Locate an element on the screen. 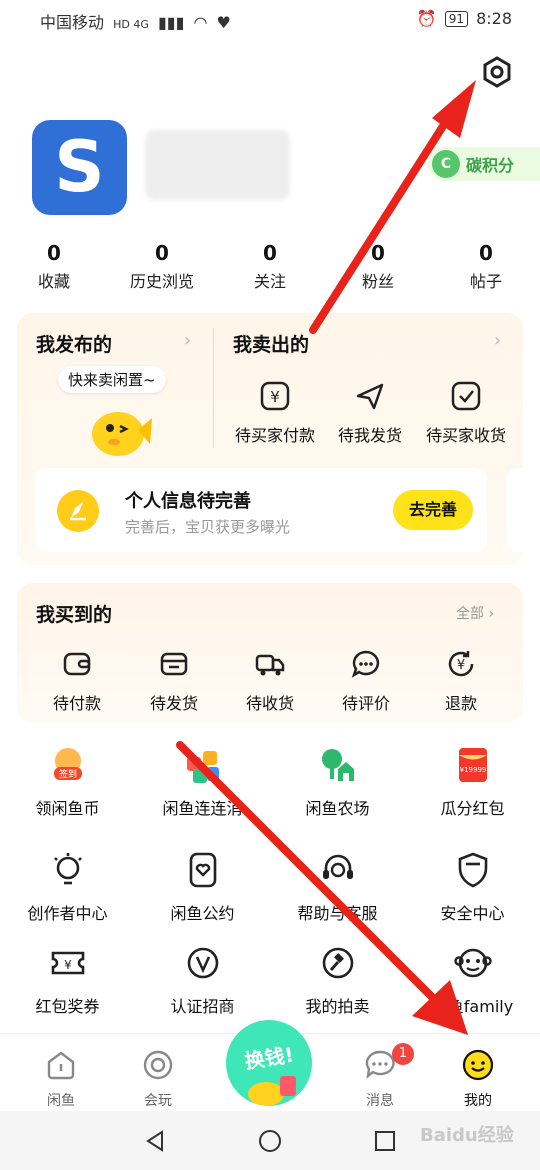 This screenshot has height=1170, width=540. exchange-mascot-icon is located at coordinates (272, 1091).